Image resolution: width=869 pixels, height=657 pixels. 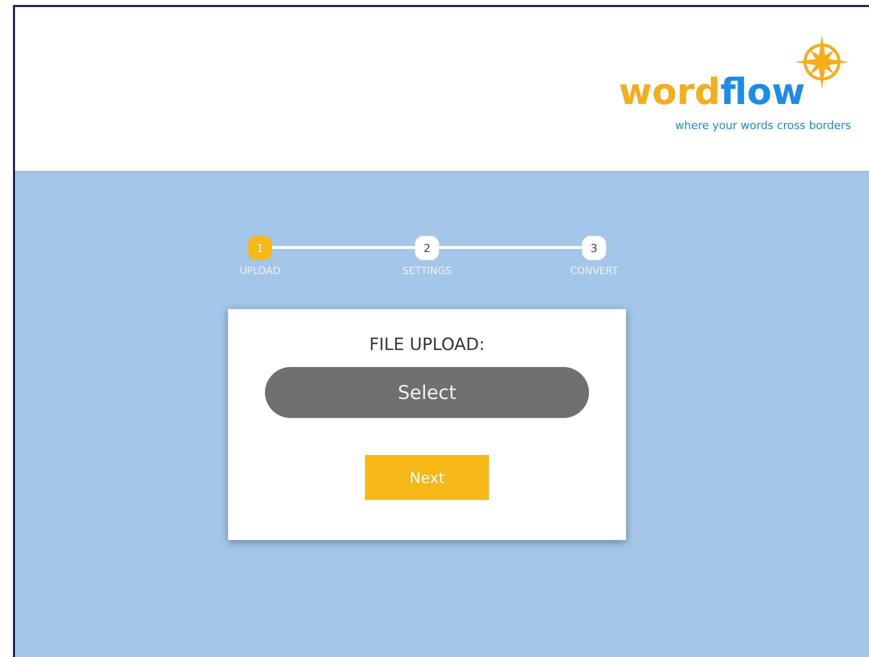 What do you see at coordinates (427, 392) in the screenshot?
I see `select-button: Select` at bounding box center [427, 392].